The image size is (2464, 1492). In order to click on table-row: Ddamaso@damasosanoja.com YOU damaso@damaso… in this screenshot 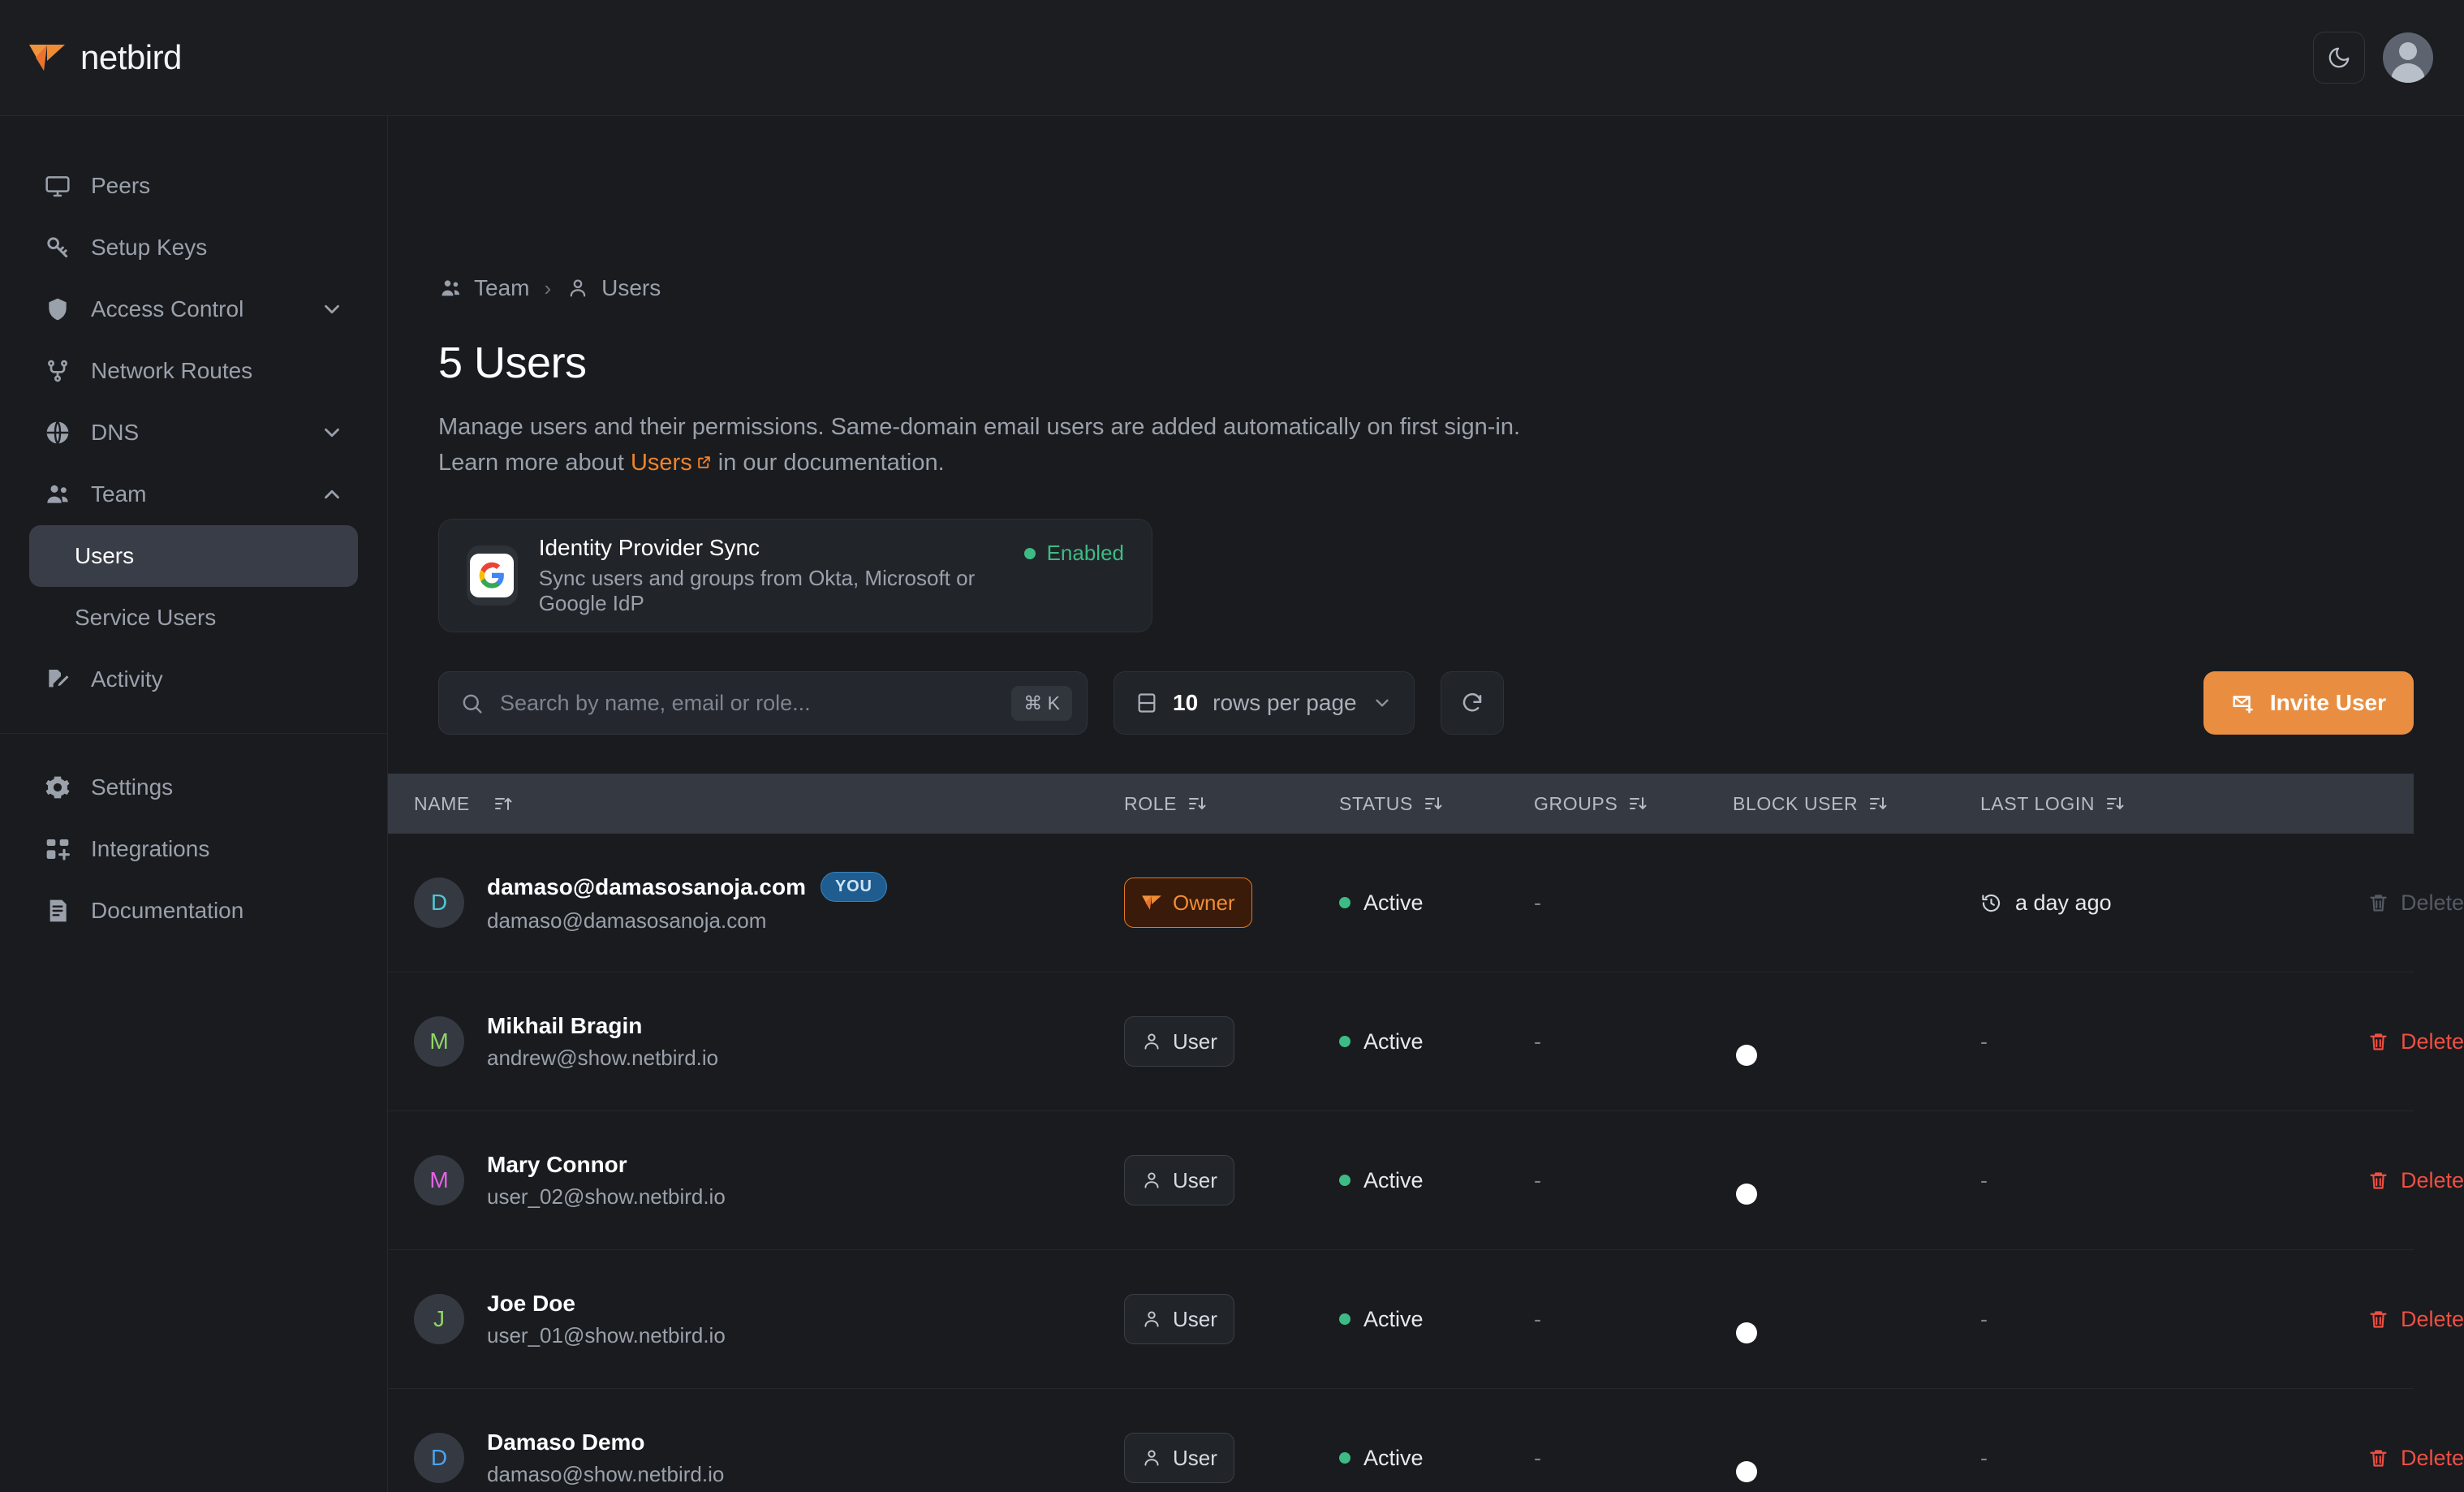, I will do `click(1426, 904)`.